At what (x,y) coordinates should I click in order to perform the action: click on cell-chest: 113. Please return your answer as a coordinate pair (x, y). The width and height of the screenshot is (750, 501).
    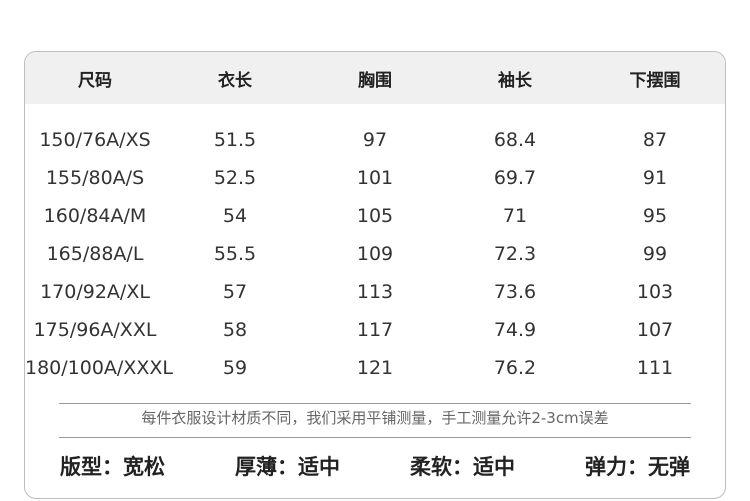
    Looking at the image, I should click on (375, 292).